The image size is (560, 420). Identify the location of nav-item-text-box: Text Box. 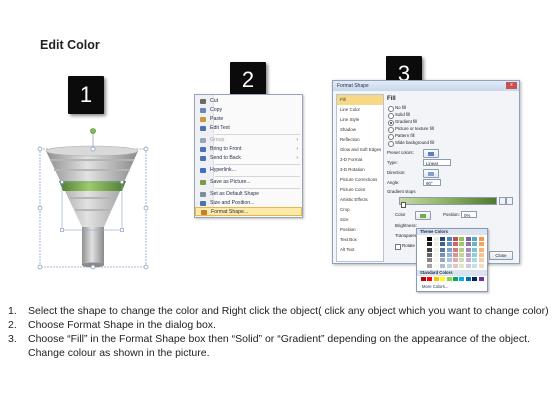
(360, 240).